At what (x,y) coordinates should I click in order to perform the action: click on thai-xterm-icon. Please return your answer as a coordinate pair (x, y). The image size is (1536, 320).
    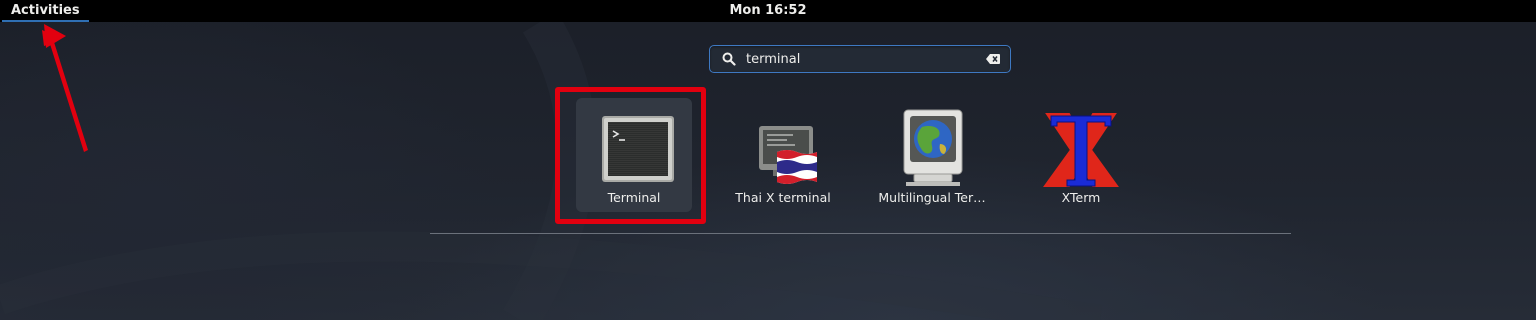
    Looking at the image, I should click on (788, 155).